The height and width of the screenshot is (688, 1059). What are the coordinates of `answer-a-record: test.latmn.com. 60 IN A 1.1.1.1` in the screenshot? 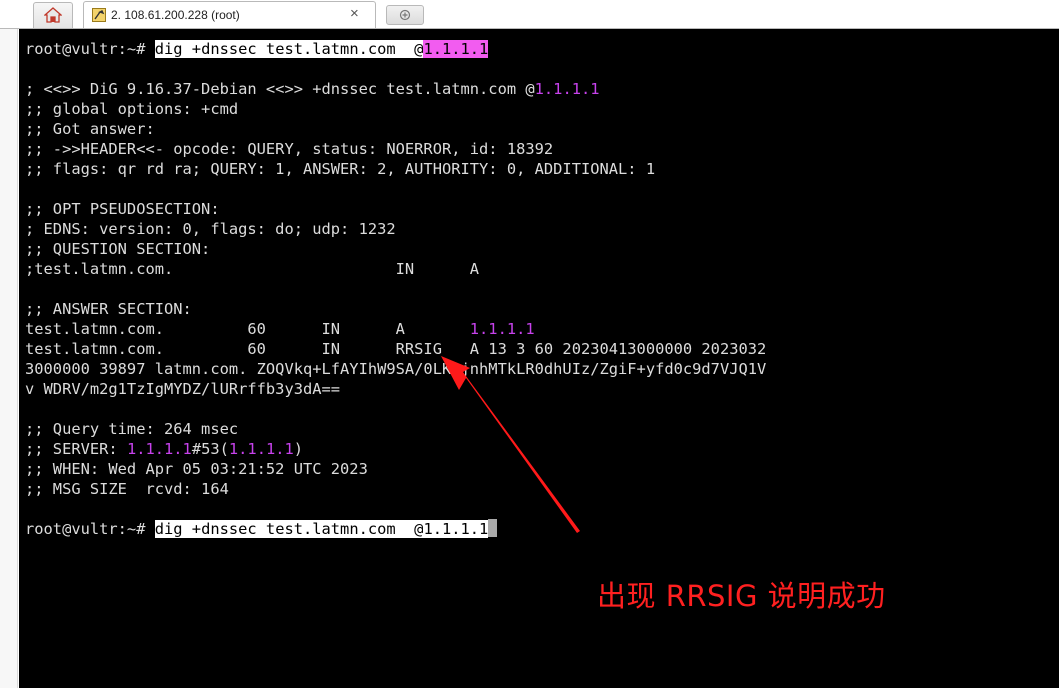 It's located at (395, 329).